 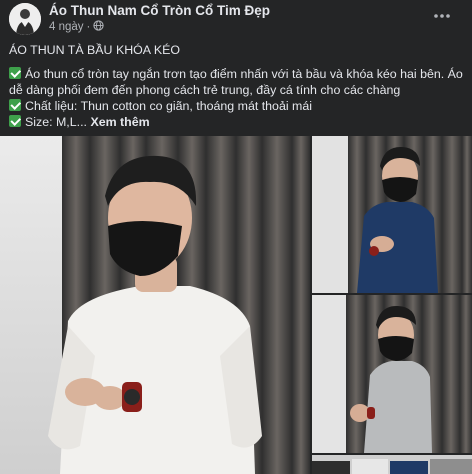 I want to click on page-avatar, so click(x=25, y=19).